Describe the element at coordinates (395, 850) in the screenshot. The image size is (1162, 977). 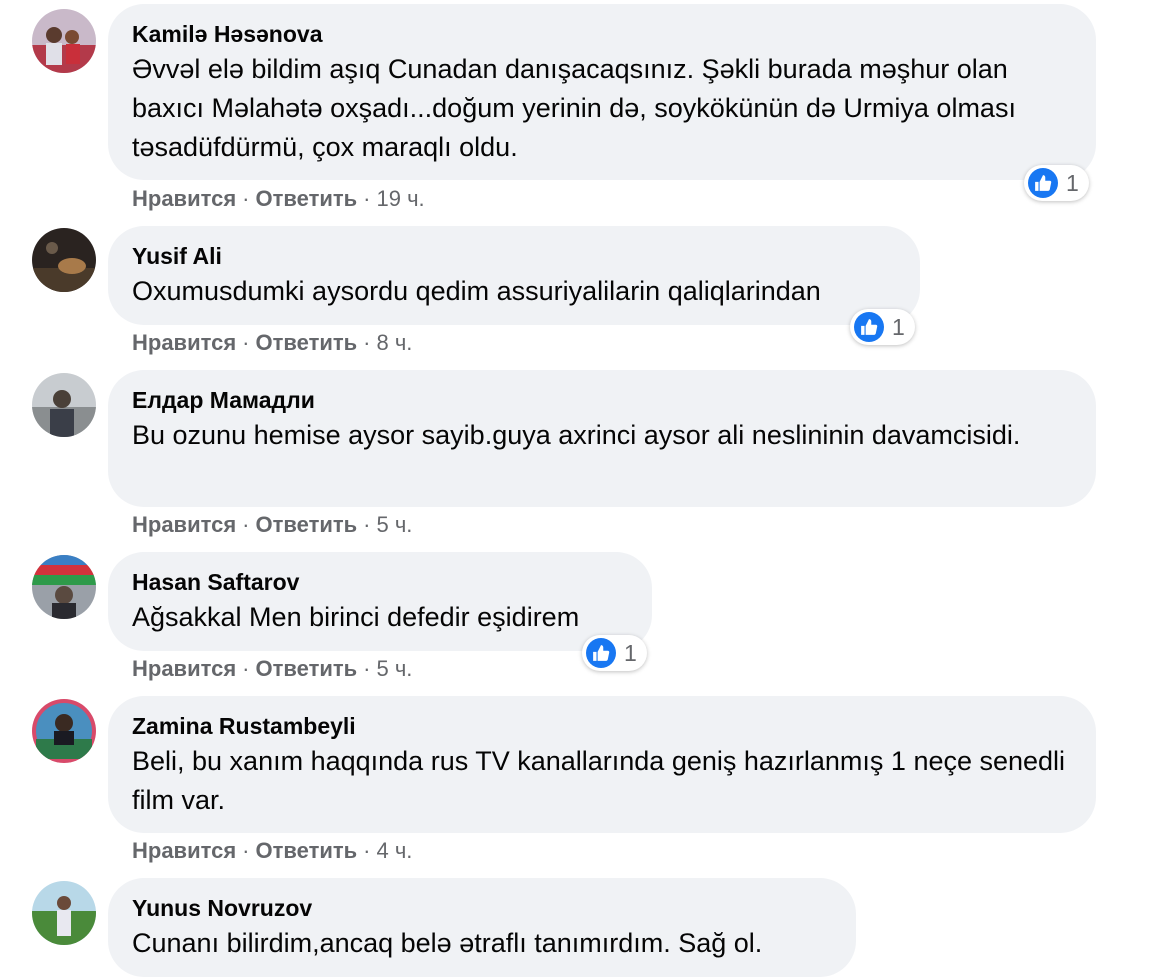
I see `comment-time: 4 ч.` at that location.